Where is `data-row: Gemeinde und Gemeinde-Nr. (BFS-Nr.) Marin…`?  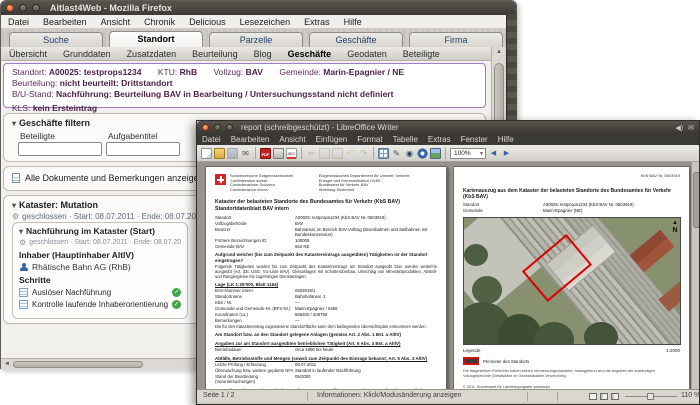
data-row: Gemeinde und Gemeinde-Nr. (BFS-Nr.) Marin… is located at coordinates (276, 309).